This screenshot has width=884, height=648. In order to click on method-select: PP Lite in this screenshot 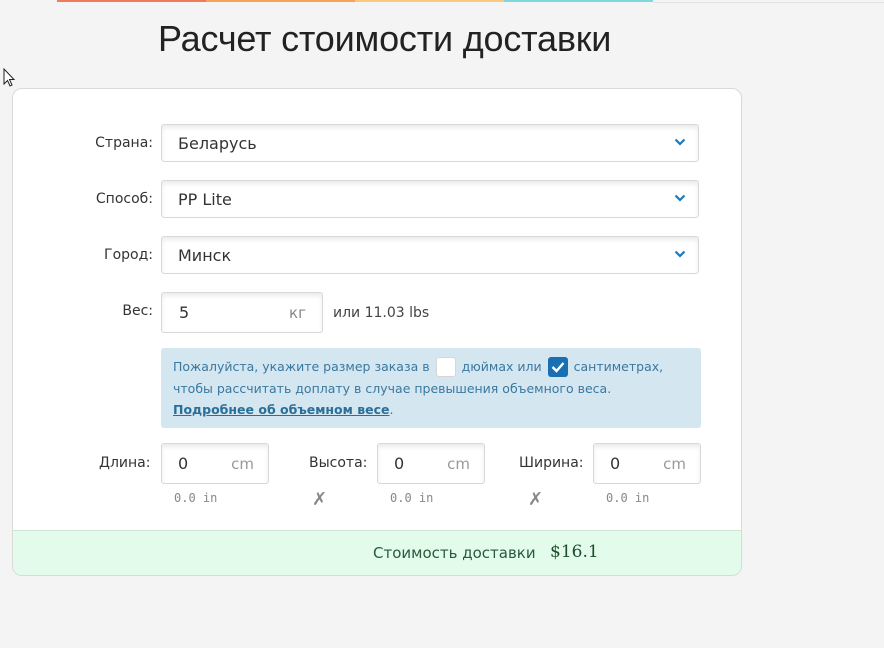, I will do `click(430, 199)`.